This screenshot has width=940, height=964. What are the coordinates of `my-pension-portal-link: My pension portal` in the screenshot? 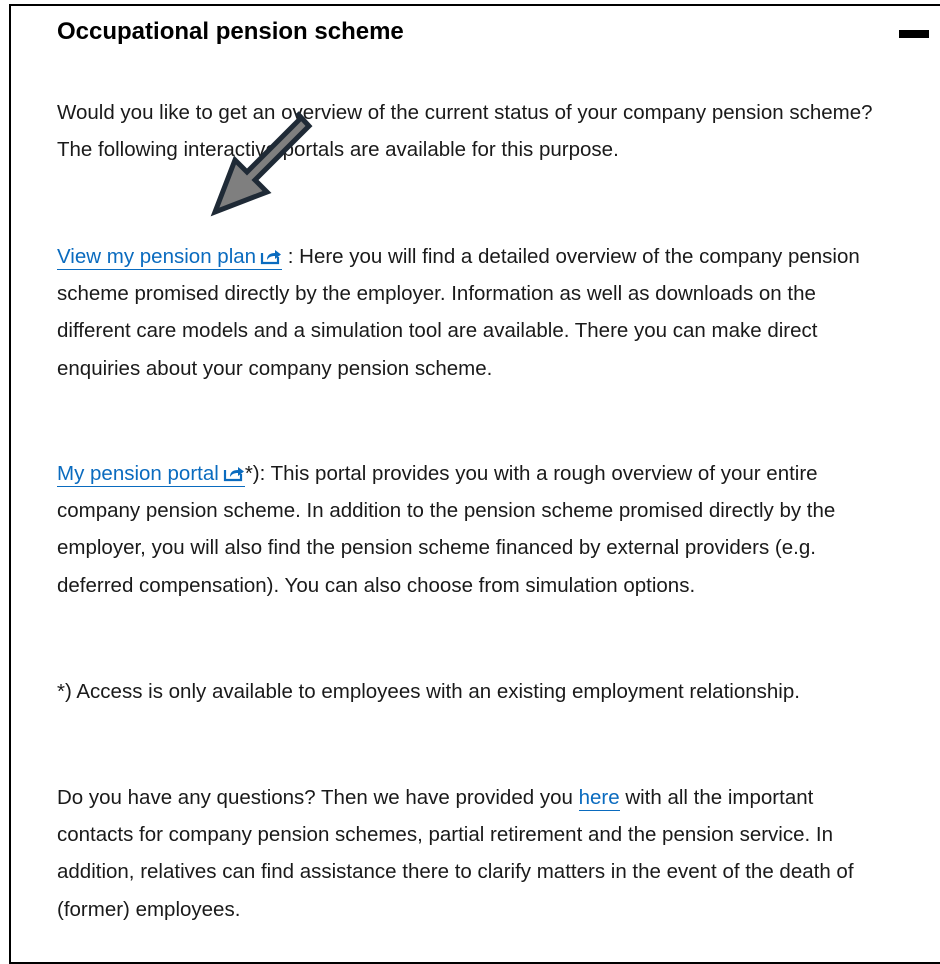 It's located at (151, 474).